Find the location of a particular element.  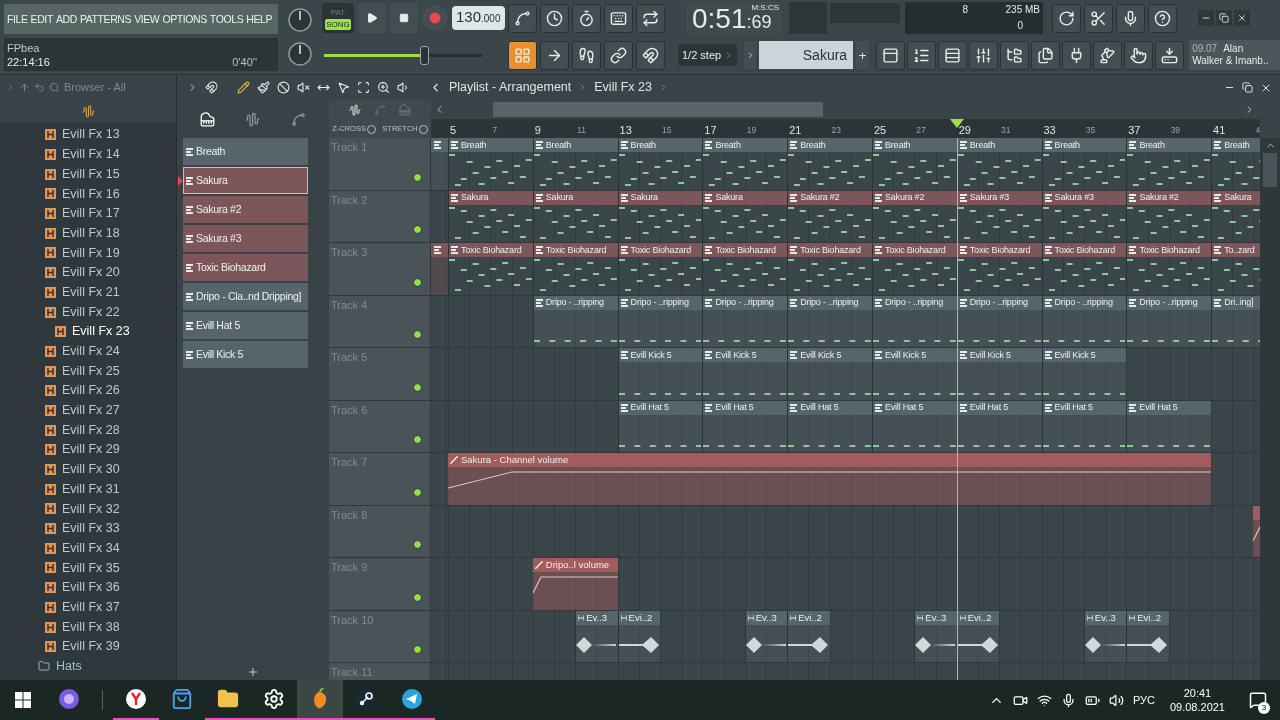

menu-item: TOOLS is located at coordinates (226, 19).